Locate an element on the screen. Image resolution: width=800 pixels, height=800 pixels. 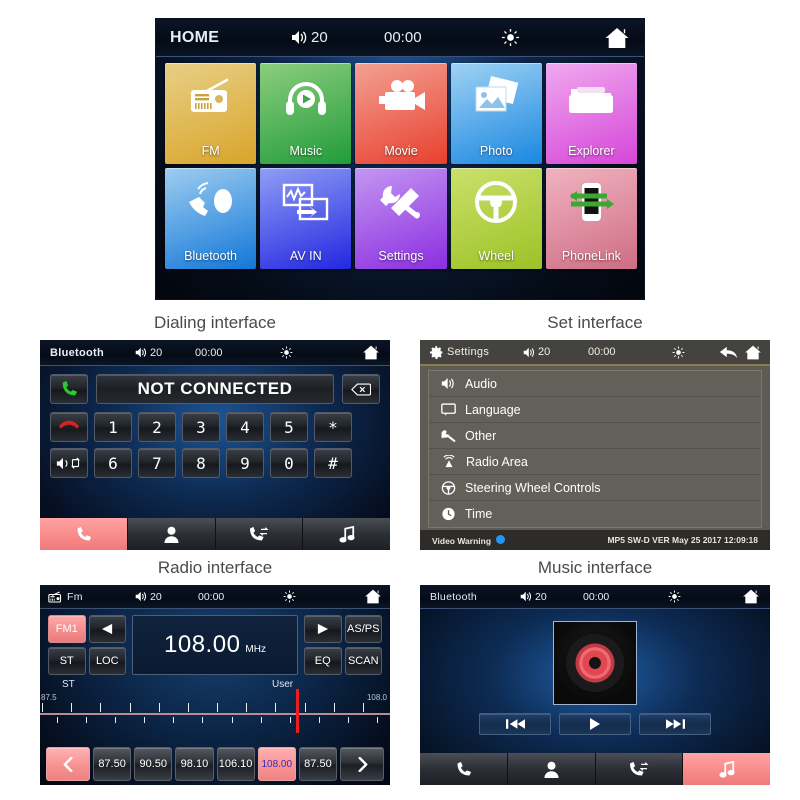
tile-av-in: AV IN is located at coordinates (306, 218).